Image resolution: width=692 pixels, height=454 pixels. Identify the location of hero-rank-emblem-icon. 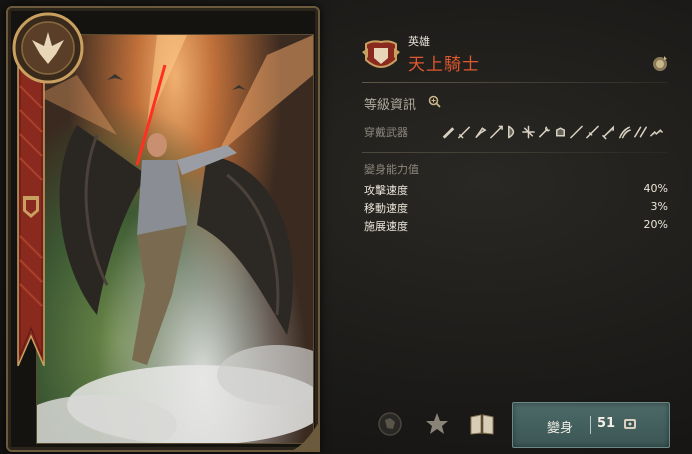
(381, 54).